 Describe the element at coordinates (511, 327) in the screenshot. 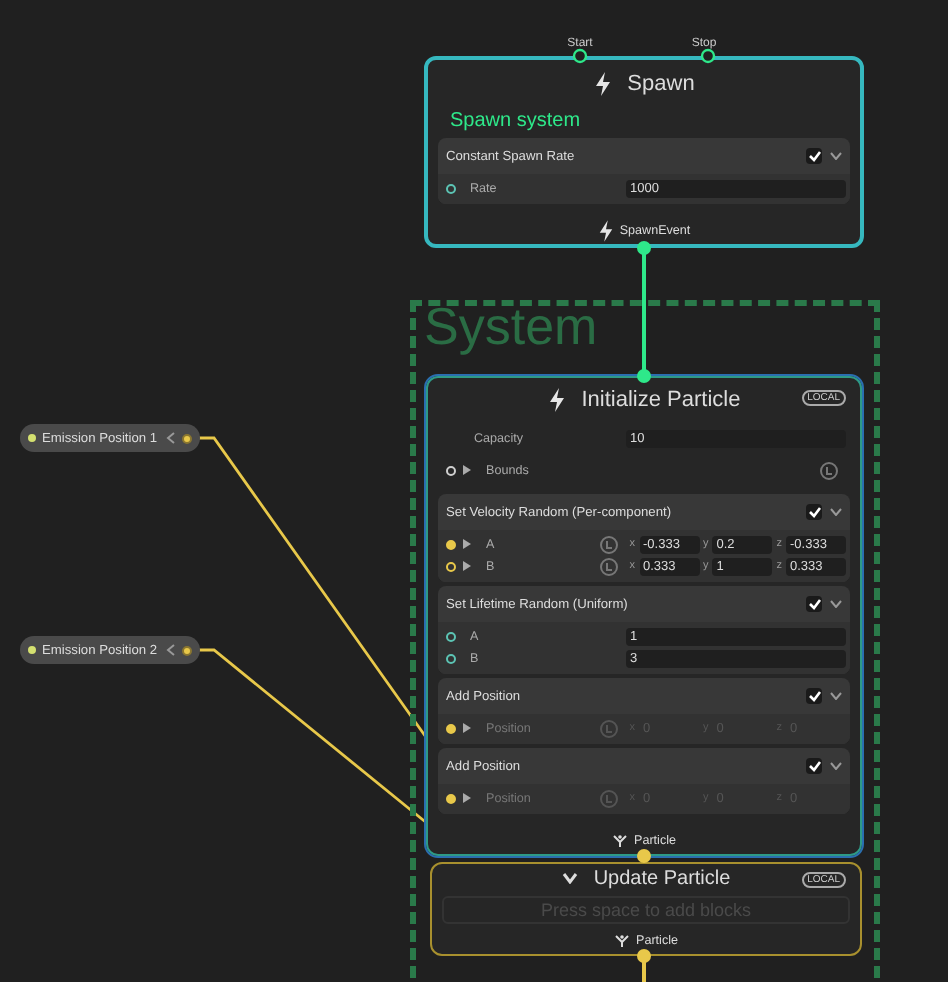

I see `system-title: System` at that location.